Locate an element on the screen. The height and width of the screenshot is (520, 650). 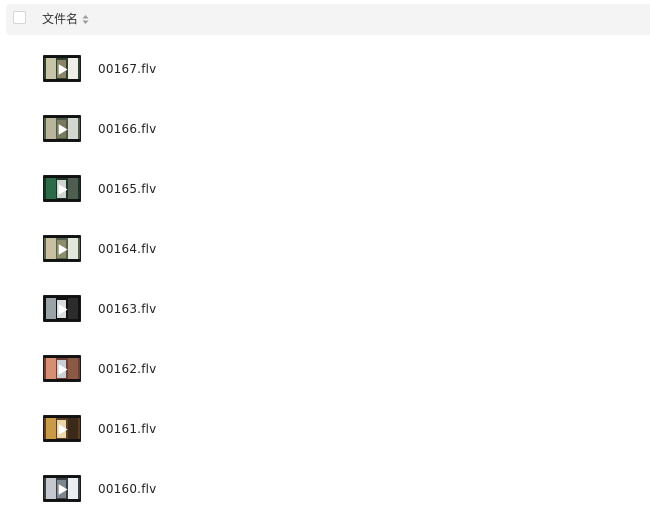
file-name: 00160.flv is located at coordinates (127, 489).